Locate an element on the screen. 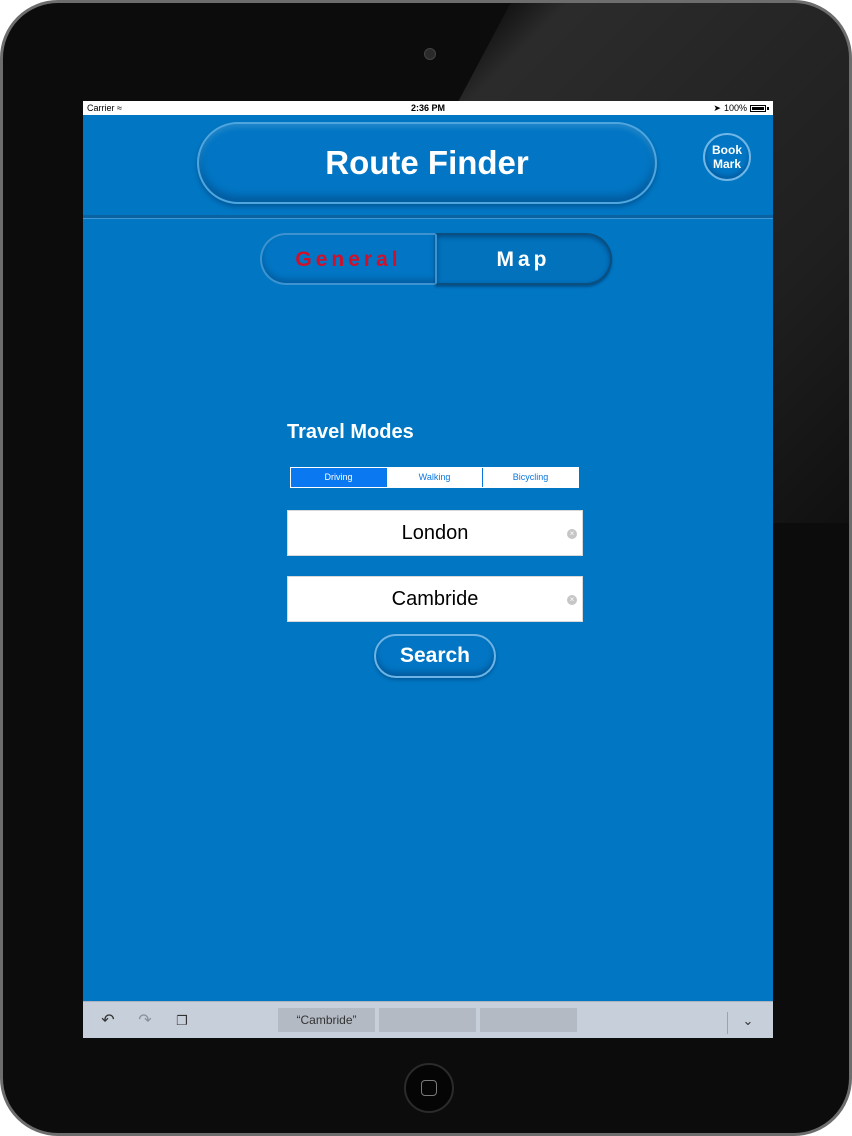 The width and height of the screenshot is (852, 1136). mode-walking: Walking is located at coordinates (435, 477).